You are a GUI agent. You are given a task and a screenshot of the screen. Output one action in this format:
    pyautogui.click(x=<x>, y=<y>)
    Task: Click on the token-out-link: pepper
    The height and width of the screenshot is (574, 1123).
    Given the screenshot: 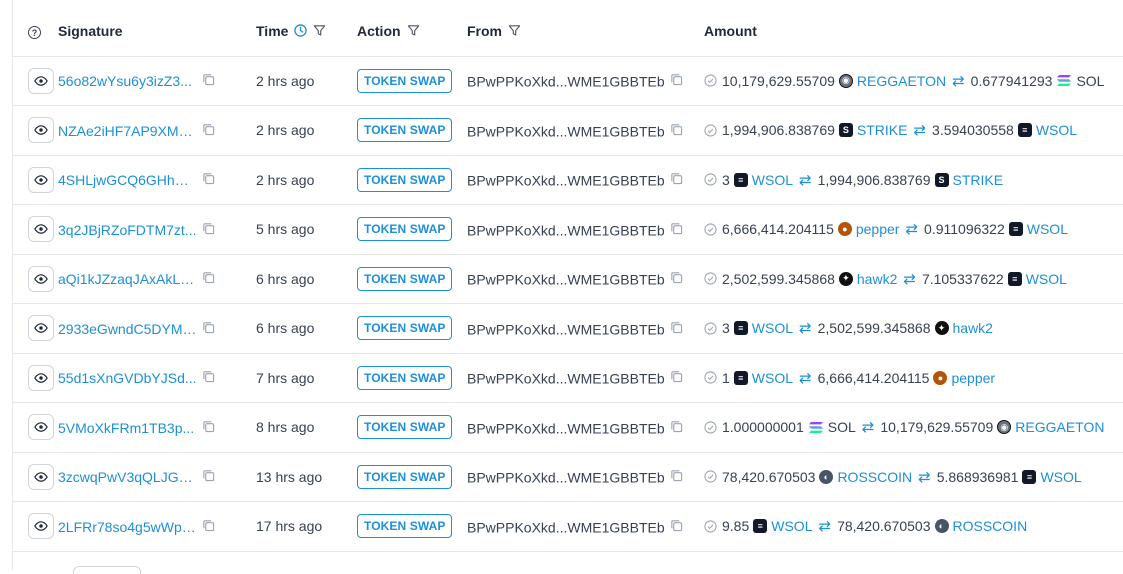 What is the action you would take?
    pyautogui.click(x=973, y=378)
    